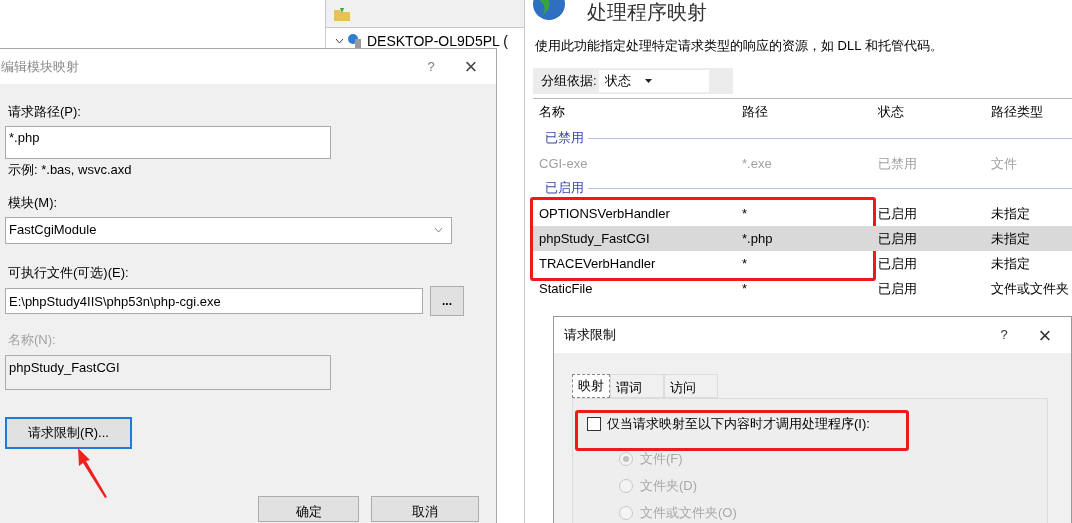 This screenshot has height=523, width=1072. What do you see at coordinates (634, 263) in the screenshot?
I see `table-cell: TRACEVerbHandler` at bounding box center [634, 263].